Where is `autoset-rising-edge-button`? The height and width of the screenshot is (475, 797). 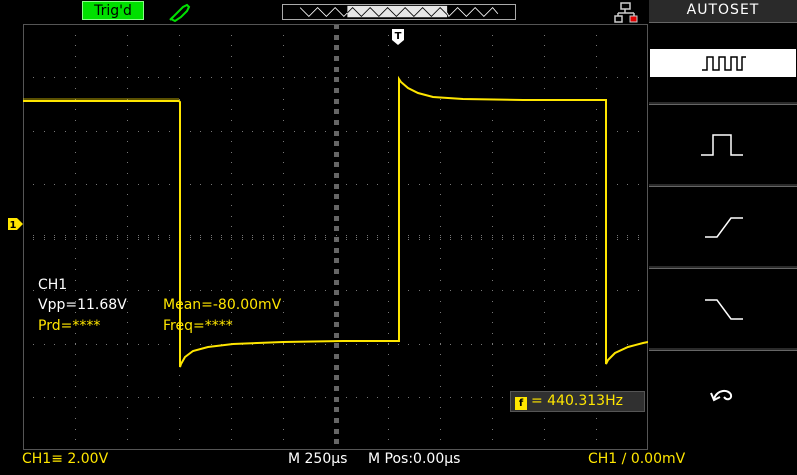
autoset-rising-edge-button is located at coordinates (723, 226).